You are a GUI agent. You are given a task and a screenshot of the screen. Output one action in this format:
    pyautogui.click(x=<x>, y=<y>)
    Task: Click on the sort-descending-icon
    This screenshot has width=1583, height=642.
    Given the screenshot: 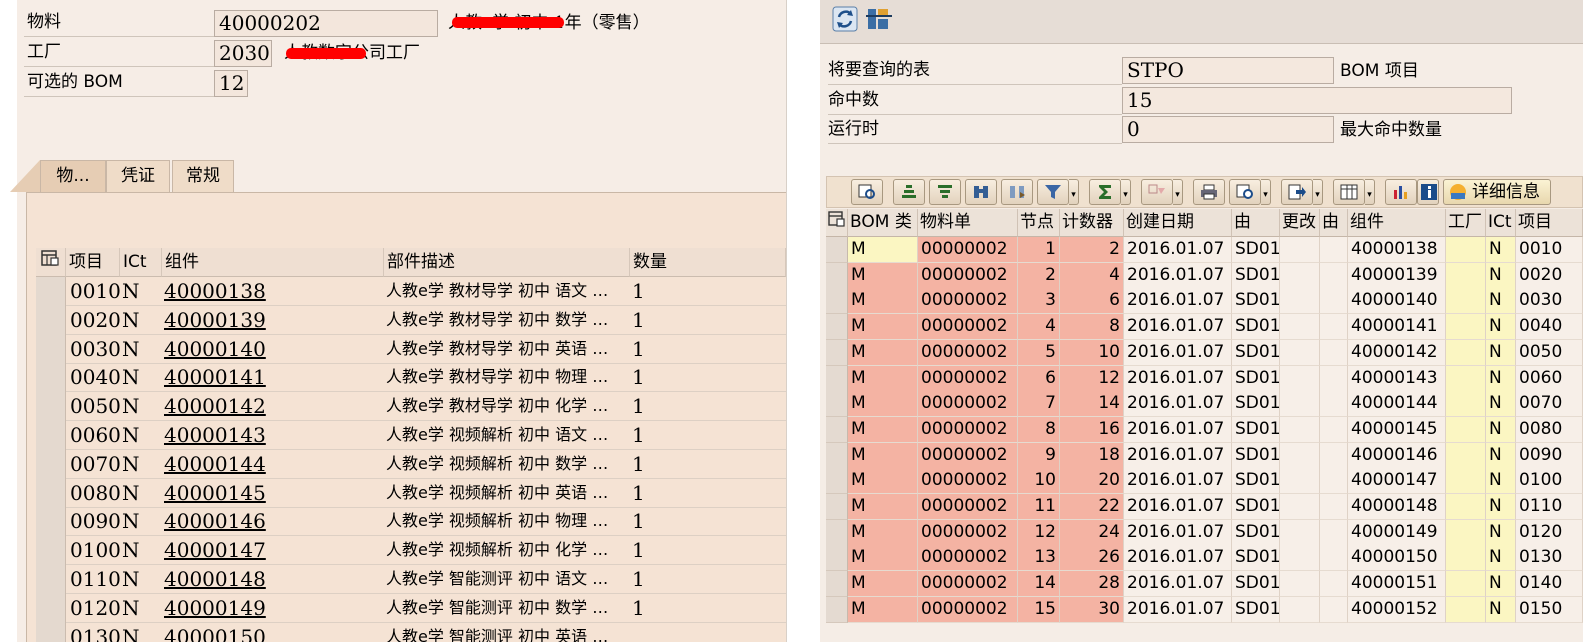 What is the action you would take?
    pyautogui.click(x=945, y=192)
    